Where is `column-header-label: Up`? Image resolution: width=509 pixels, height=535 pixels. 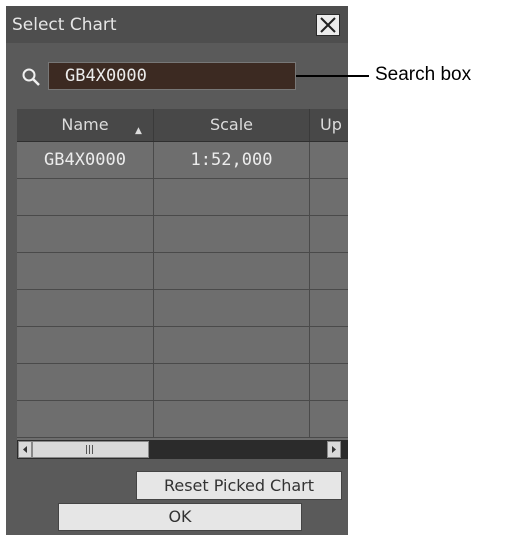
column-header-label: Up is located at coordinates (331, 124).